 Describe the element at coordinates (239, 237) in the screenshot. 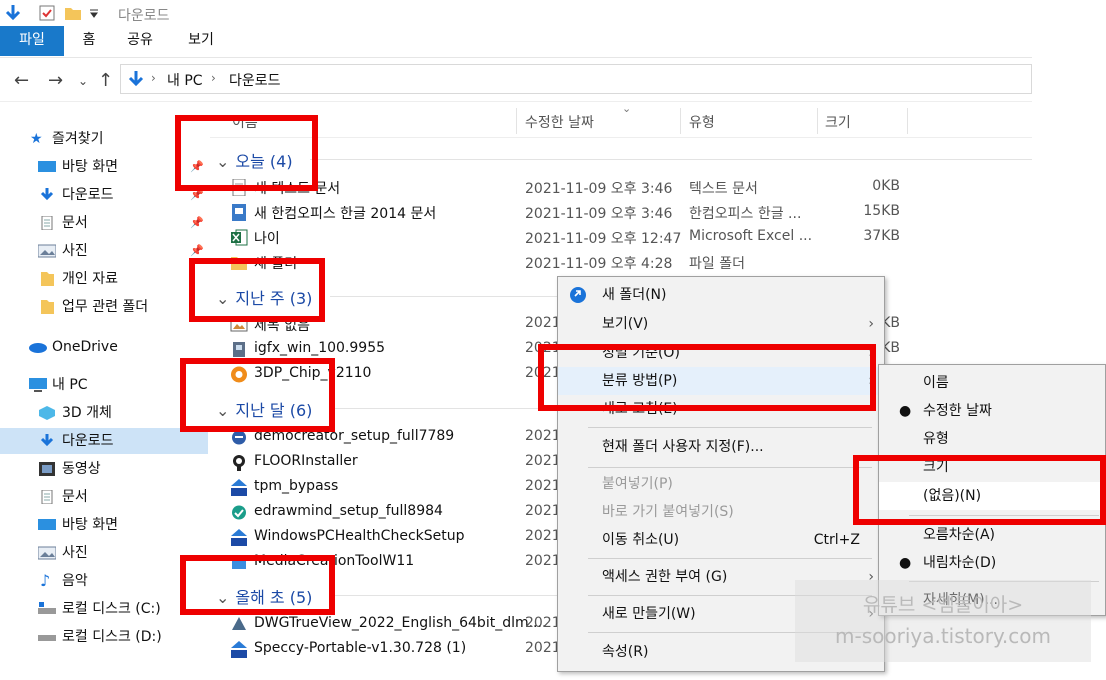

I see `excel-file-icon` at that location.